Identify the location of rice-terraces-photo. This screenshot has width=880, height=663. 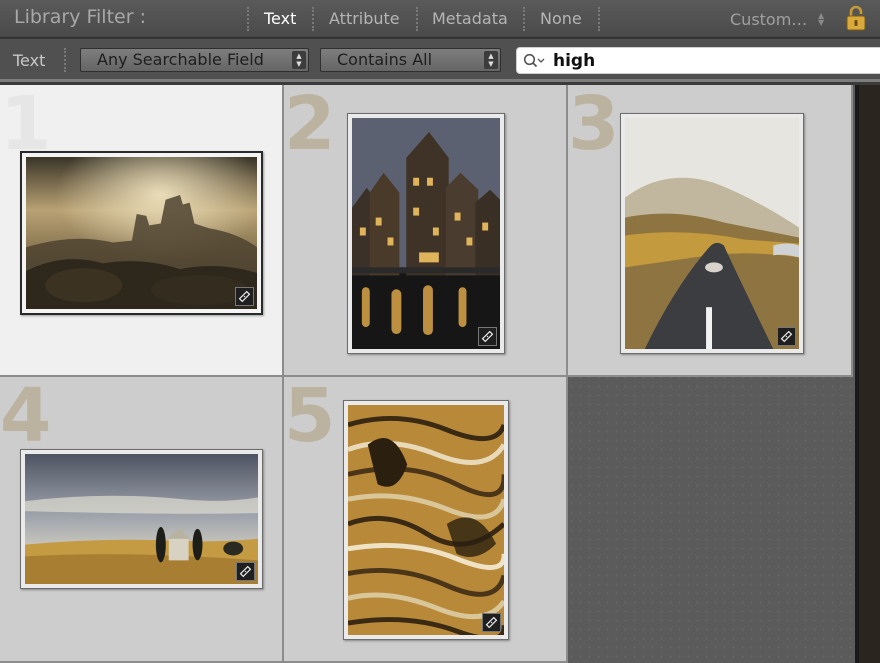
(426, 520).